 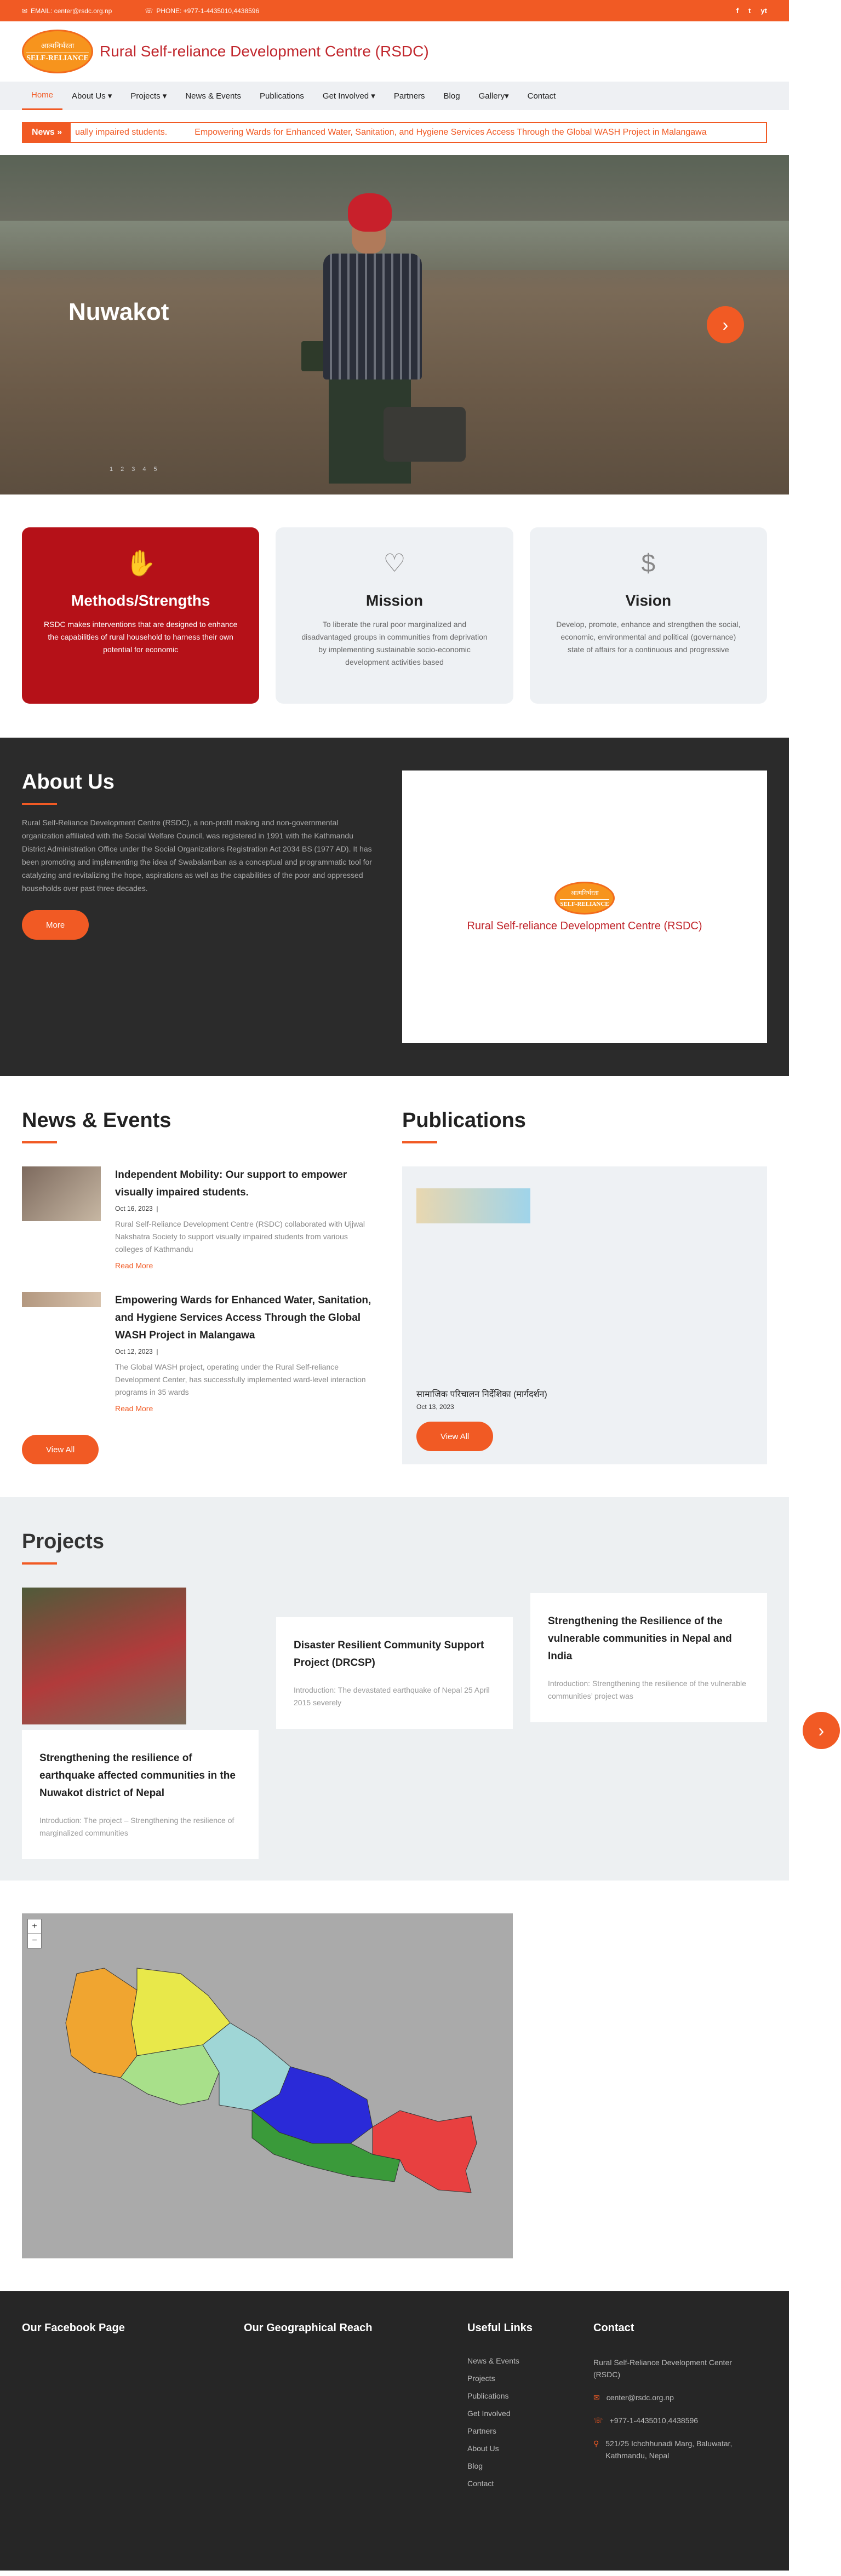 I want to click on slider-next-button: ›, so click(x=725, y=324).